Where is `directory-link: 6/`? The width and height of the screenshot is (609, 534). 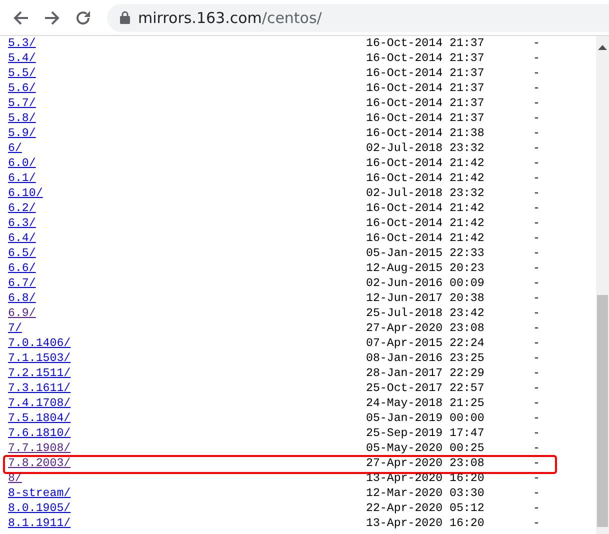
directory-link: 6/ is located at coordinates (15, 148).